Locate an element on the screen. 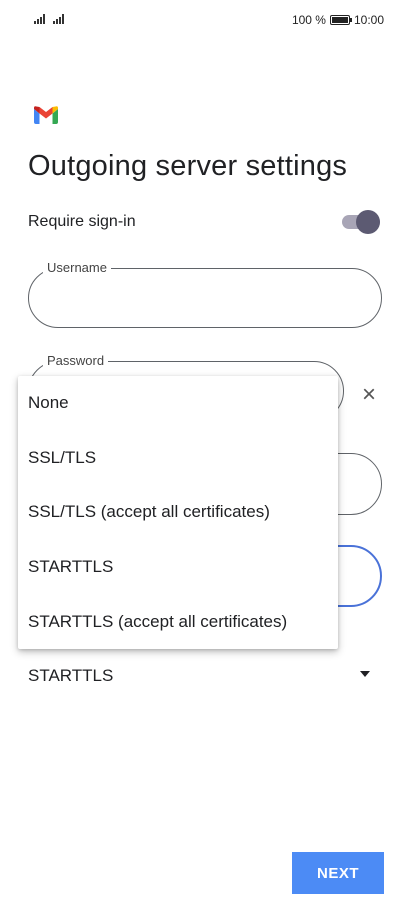 This screenshot has width=411, height=914. security-type-select: STARTTLS is located at coordinates (205, 676).